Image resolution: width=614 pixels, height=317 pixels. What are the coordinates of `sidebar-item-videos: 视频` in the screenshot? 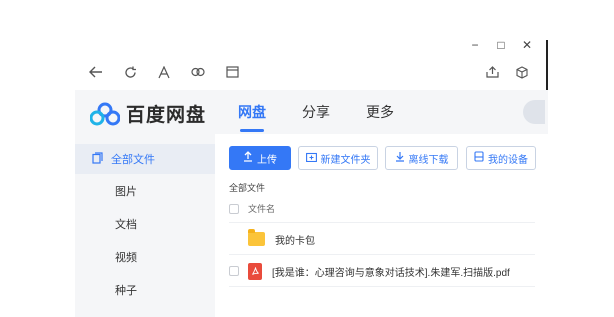 It's located at (145, 257).